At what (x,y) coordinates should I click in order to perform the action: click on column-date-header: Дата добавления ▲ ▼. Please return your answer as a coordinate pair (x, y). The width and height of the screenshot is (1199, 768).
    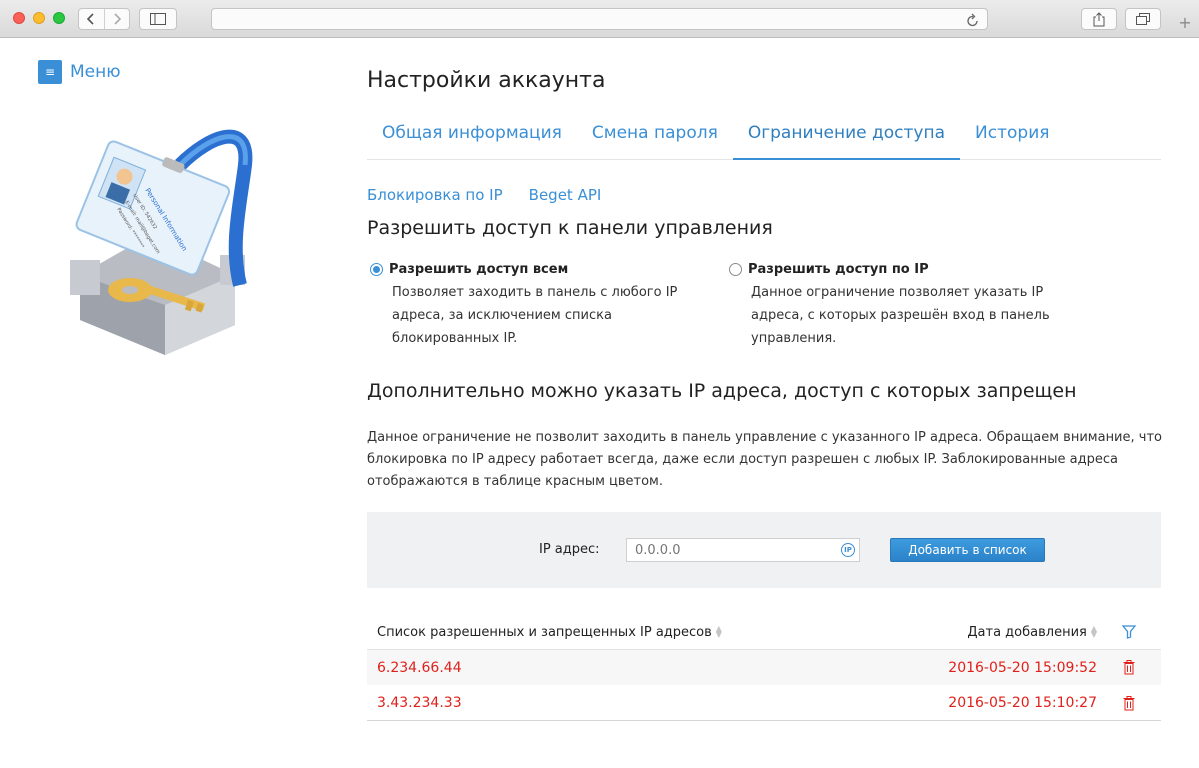
    Looking at the image, I should click on (1022, 632).